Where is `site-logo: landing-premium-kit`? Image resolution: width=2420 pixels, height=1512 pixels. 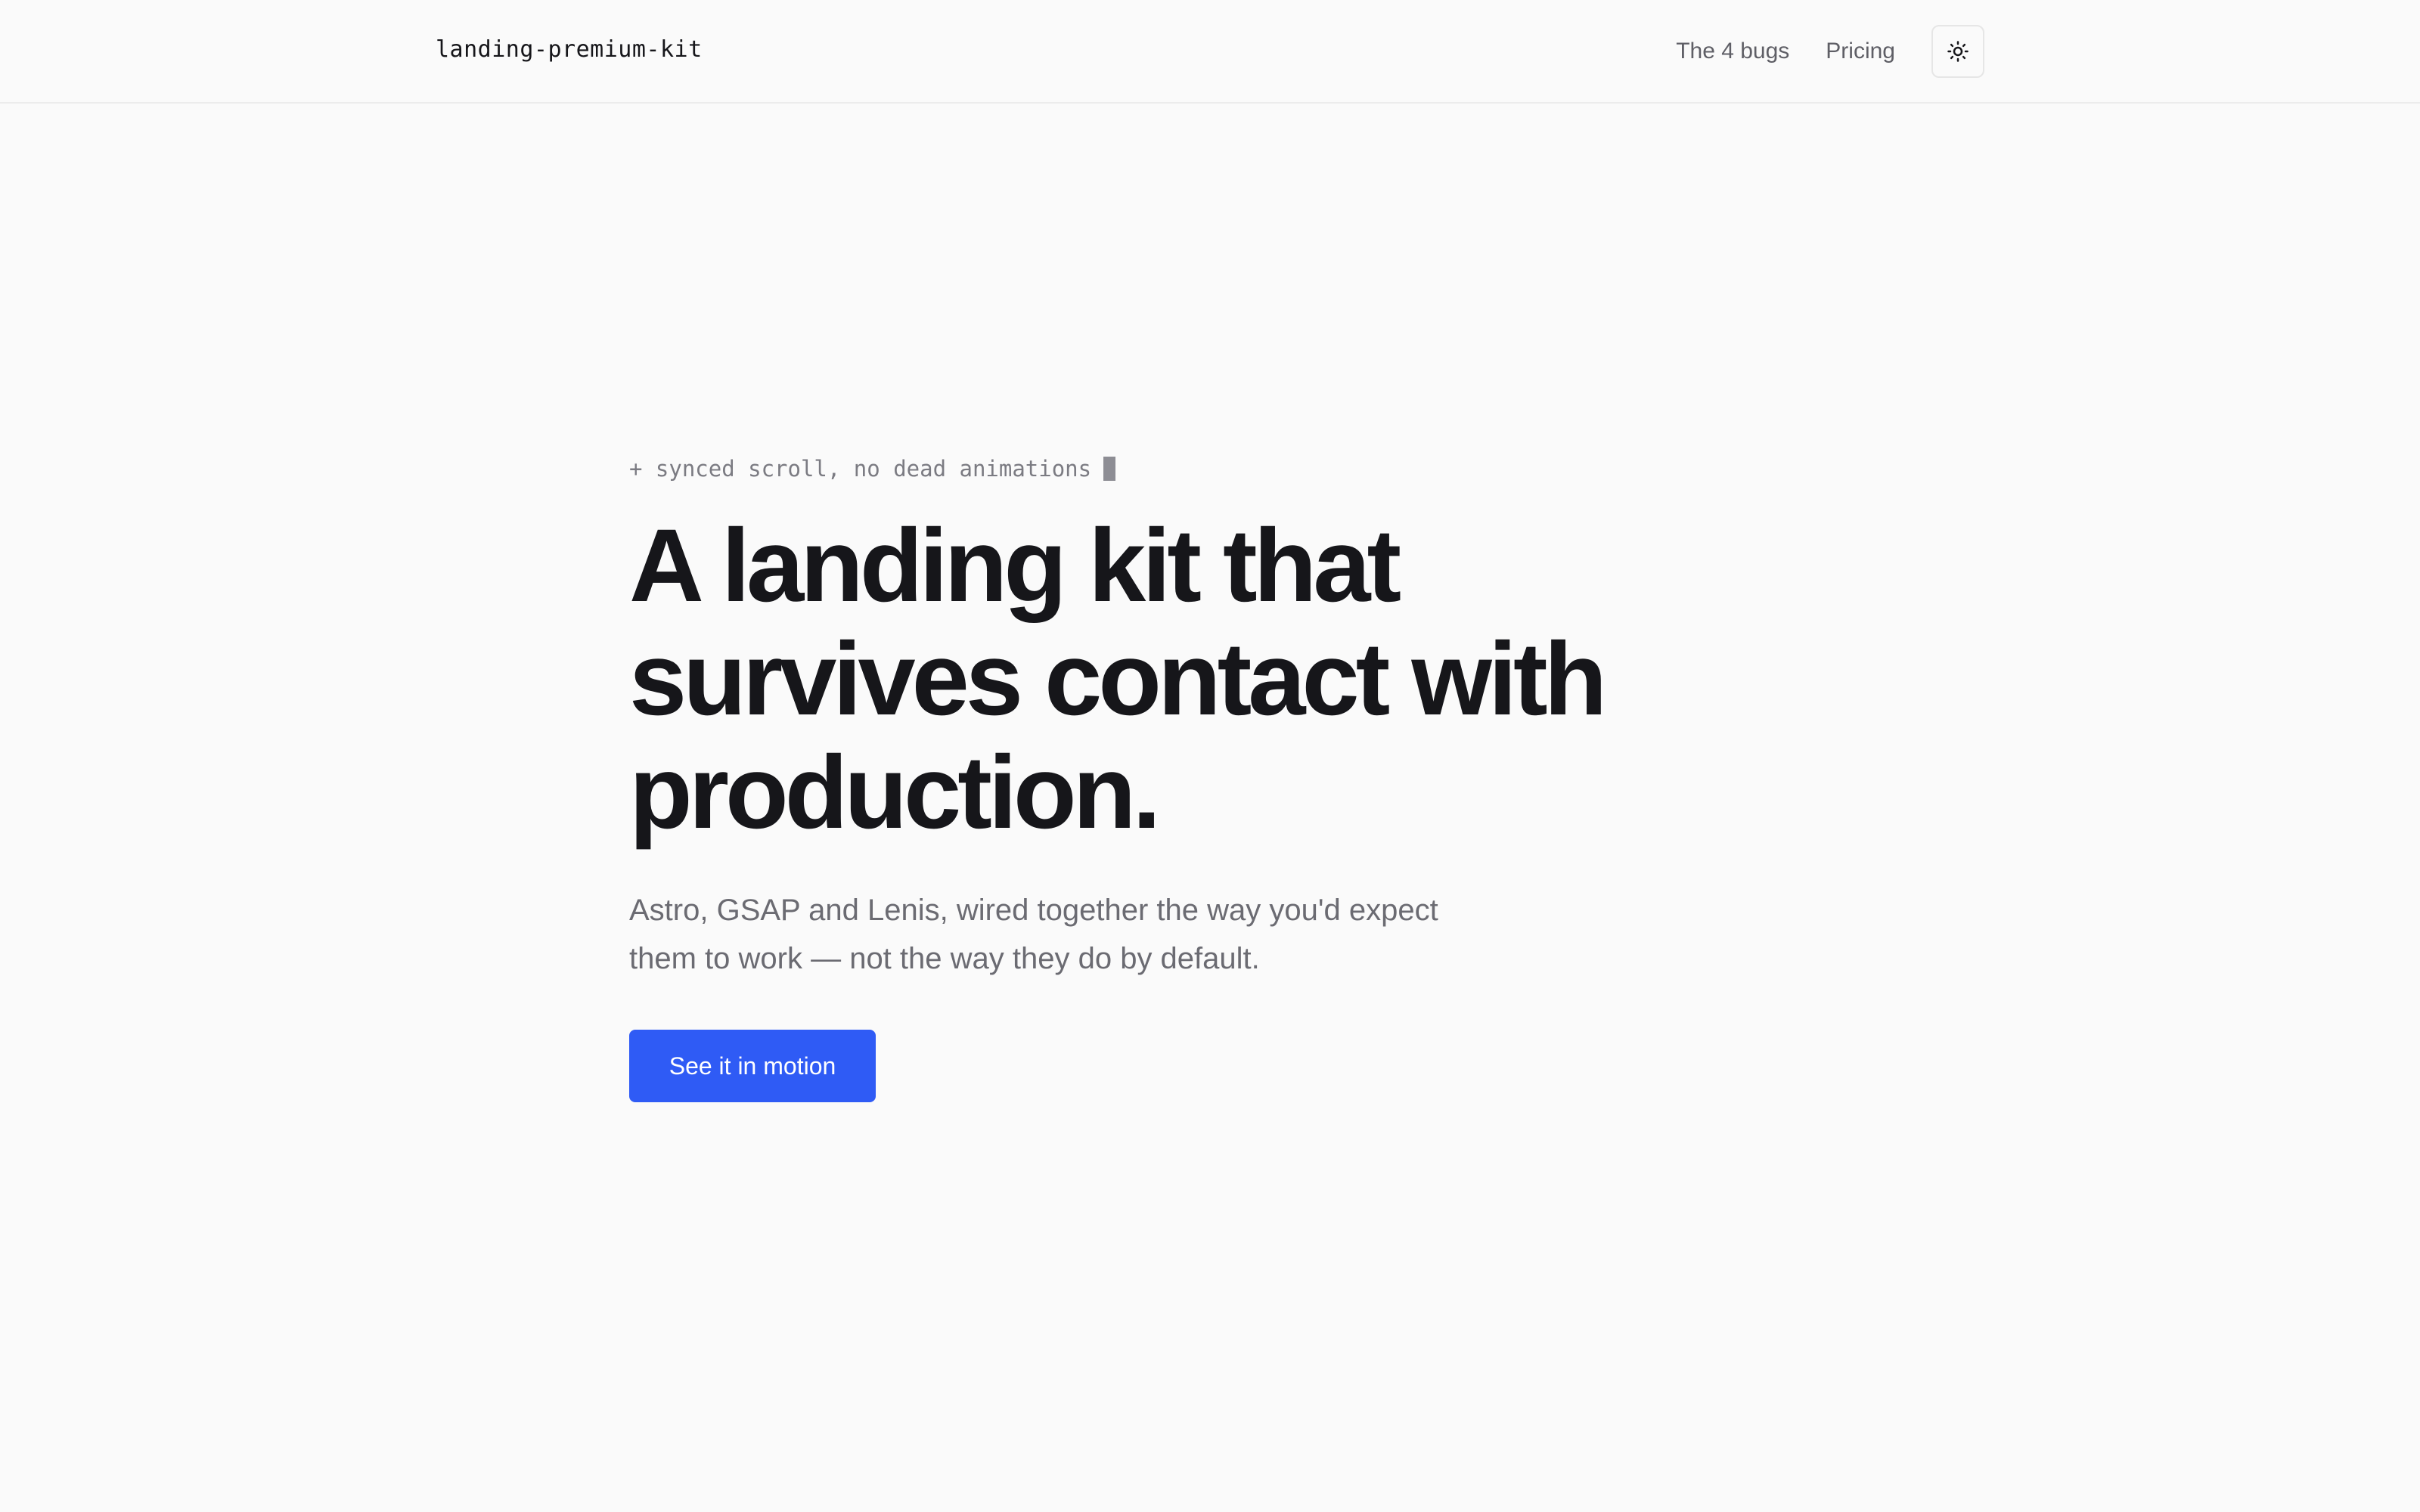 site-logo: landing-premium-kit is located at coordinates (569, 50).